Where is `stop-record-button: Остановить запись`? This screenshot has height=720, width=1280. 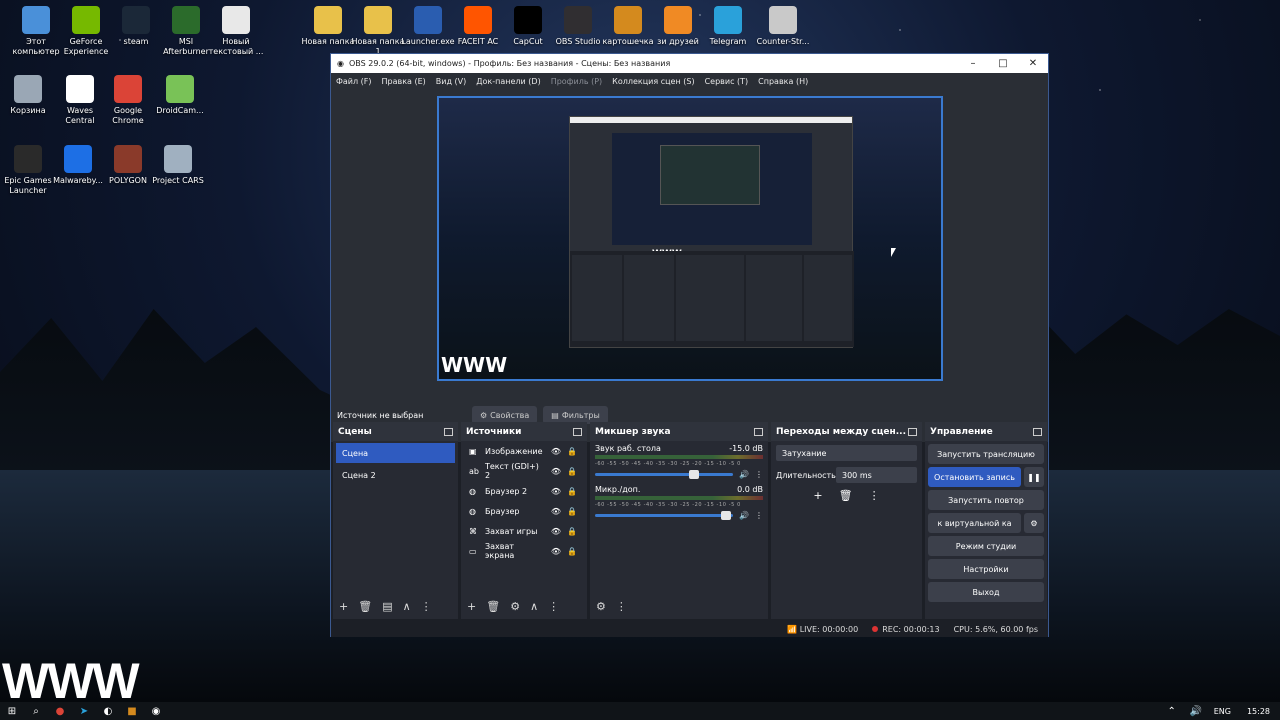
stop-record-button: Остановить запись is located at coordinates (974, 477).